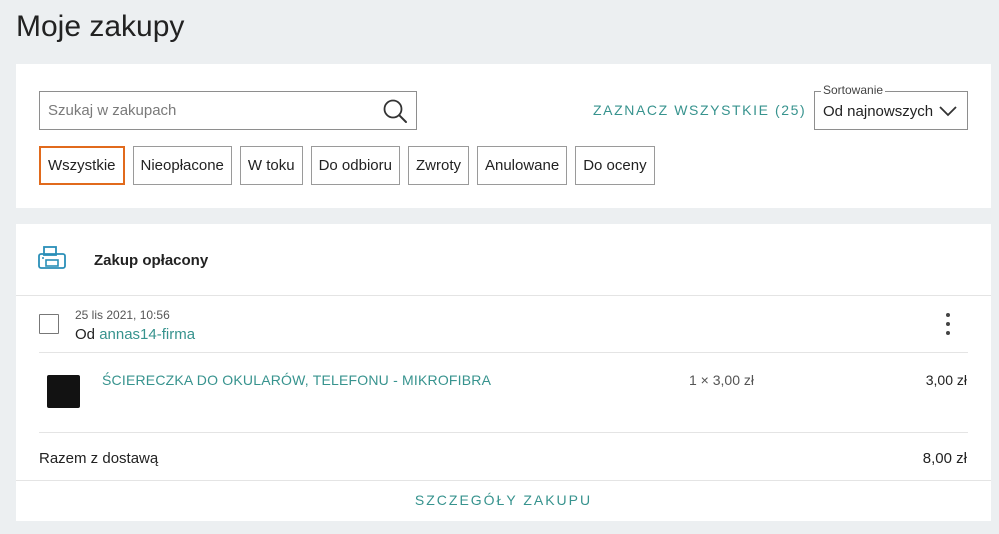 The height and width of the screenshot is (534, 999). Describe the element at coordinates (99, 458) in the screenshot. I see `total-label: Razem z dostawą` at that location.